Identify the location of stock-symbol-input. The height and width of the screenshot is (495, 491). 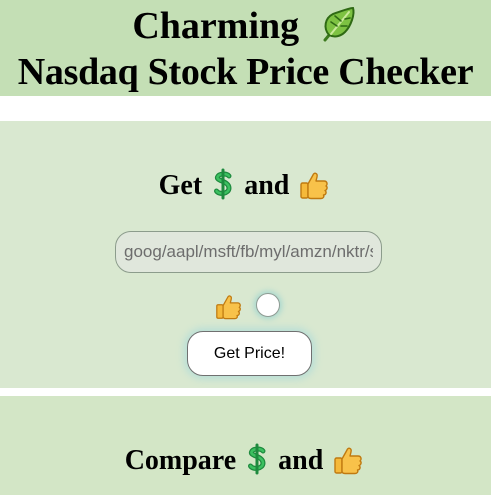
(248, 252).